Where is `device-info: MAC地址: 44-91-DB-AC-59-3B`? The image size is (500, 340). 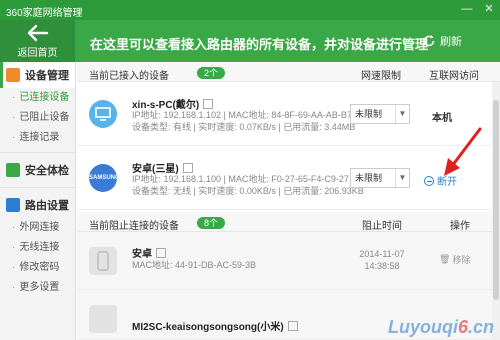 device-info: MAC地址: 44-91-DB-AC-59-3B is located at coordinates (194, 265).